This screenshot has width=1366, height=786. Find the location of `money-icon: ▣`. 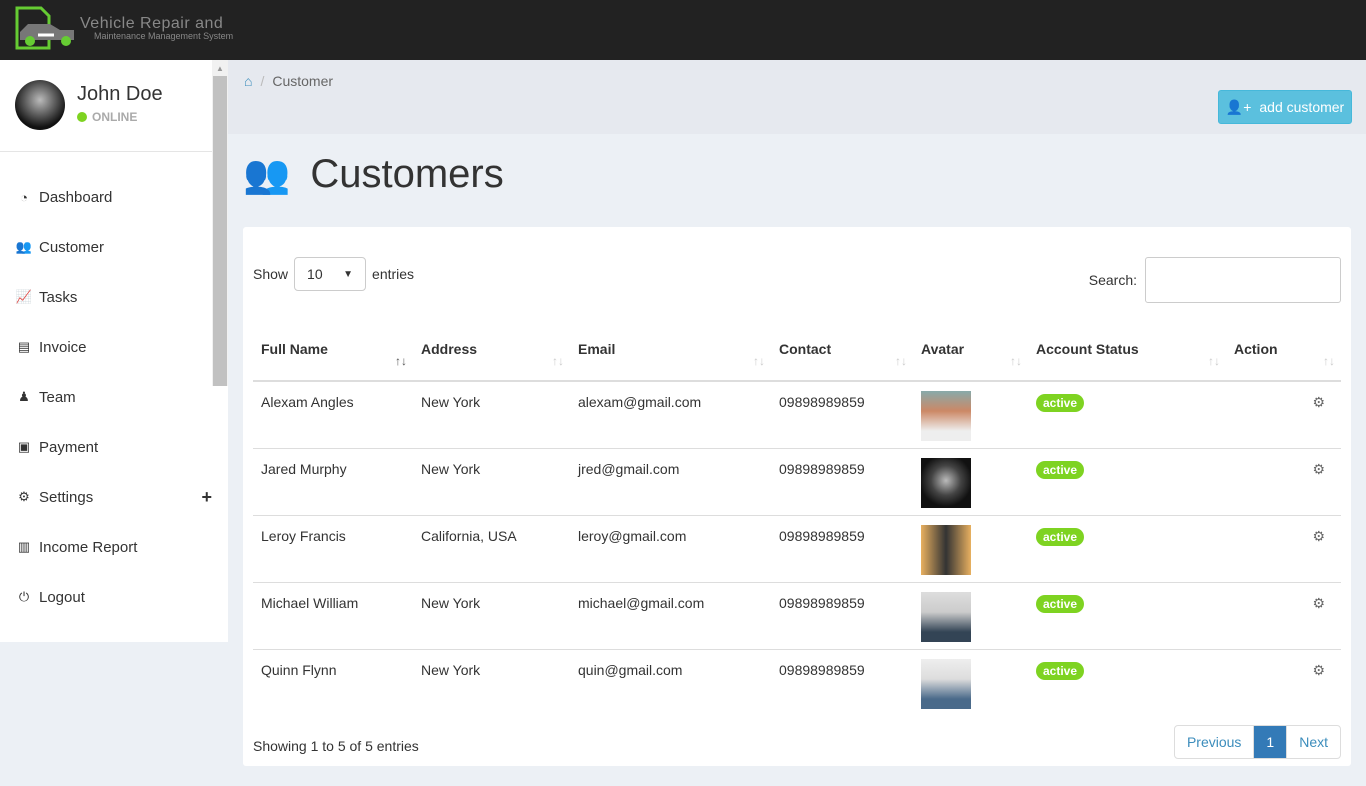

money-icon: ▣ is located at coordinates (24, 446).